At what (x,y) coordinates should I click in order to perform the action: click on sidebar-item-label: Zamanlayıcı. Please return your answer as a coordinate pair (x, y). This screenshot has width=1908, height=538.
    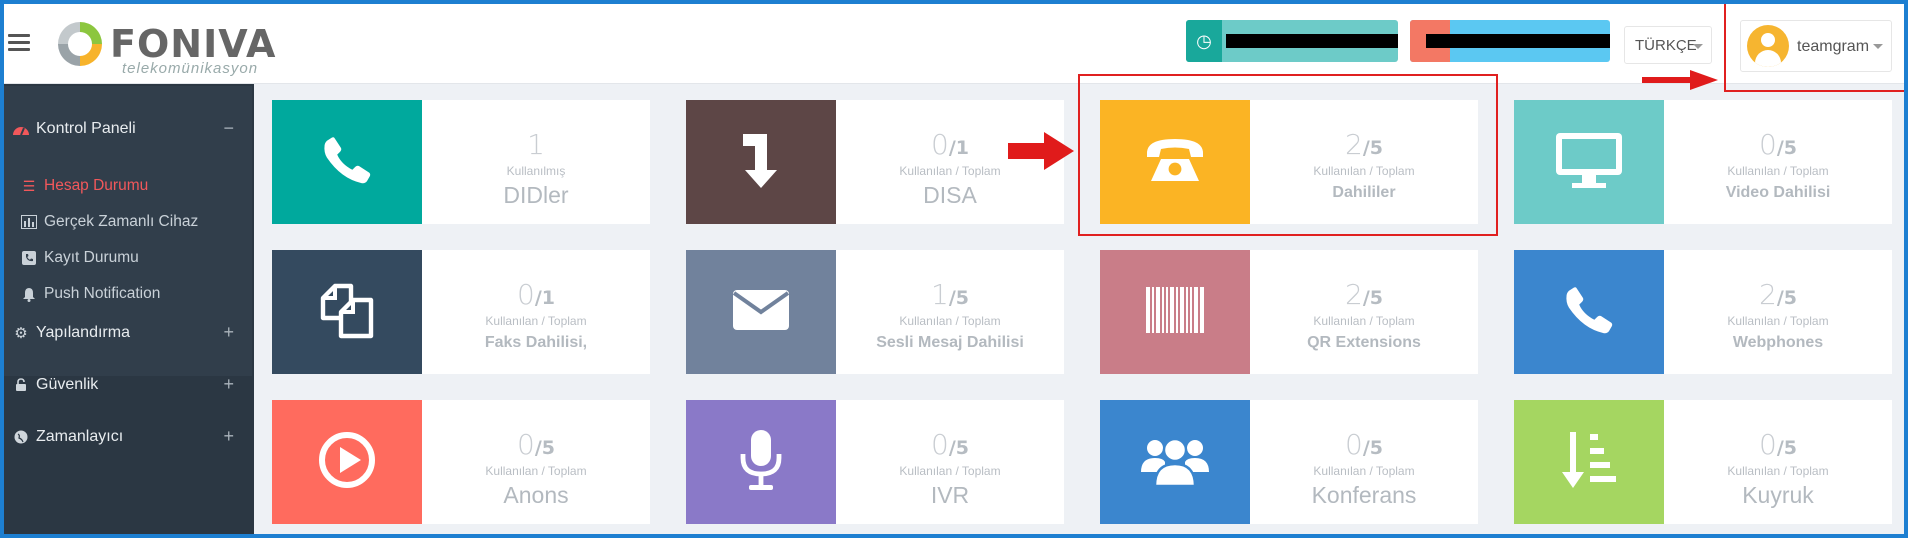
    Looking at the image, I should click on (80, 436).